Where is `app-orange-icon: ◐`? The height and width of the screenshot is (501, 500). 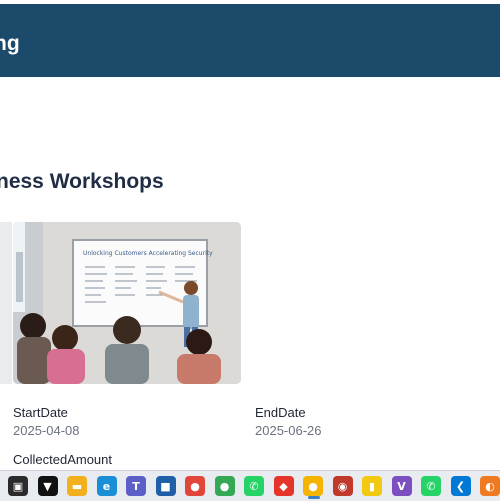
app-orange-icon: ◐ is located at coordinates (490, 486).